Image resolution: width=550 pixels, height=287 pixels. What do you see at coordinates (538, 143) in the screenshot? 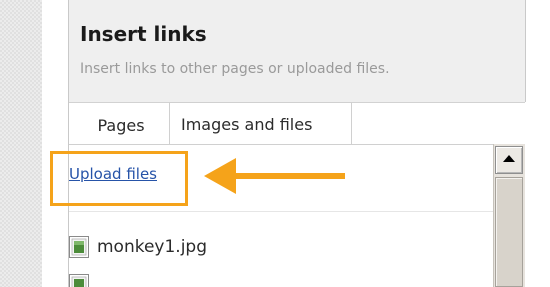
I see `right-background` at bounding box center [538, 143].